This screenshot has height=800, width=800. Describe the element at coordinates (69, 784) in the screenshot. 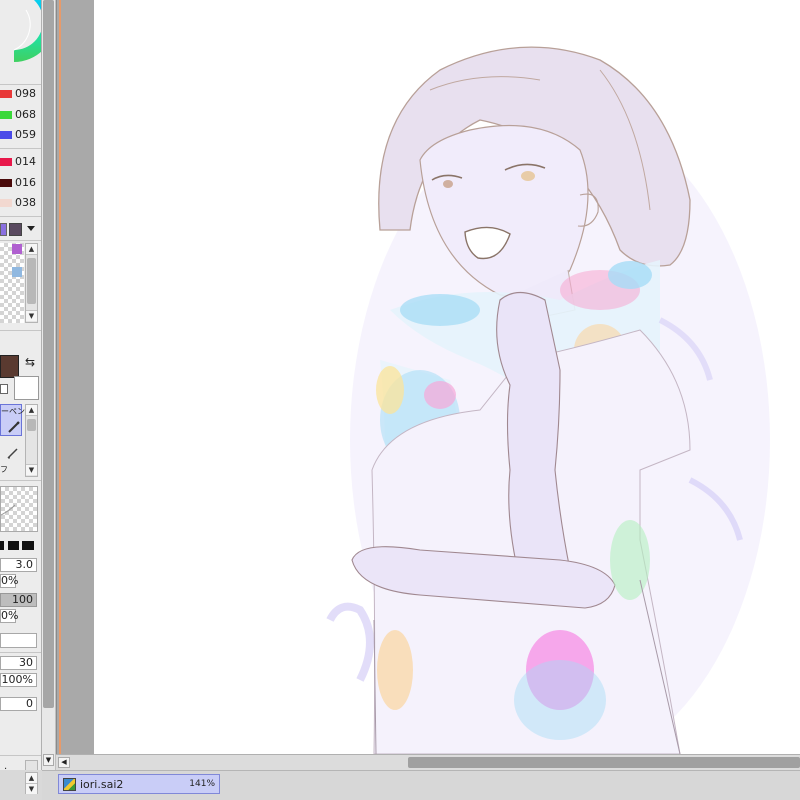

I see `document-icon` at that location.